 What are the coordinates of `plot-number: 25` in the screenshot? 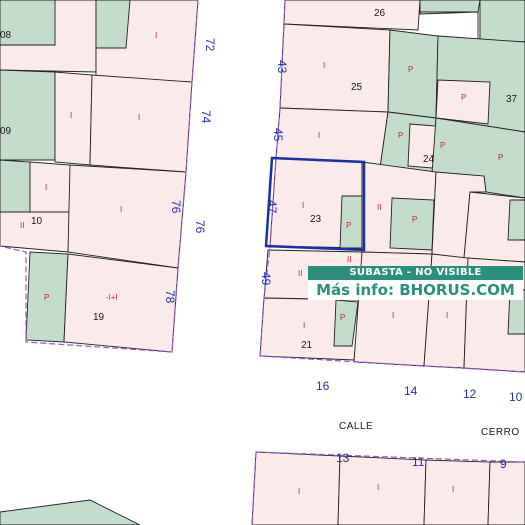 It's located at (357, 87).